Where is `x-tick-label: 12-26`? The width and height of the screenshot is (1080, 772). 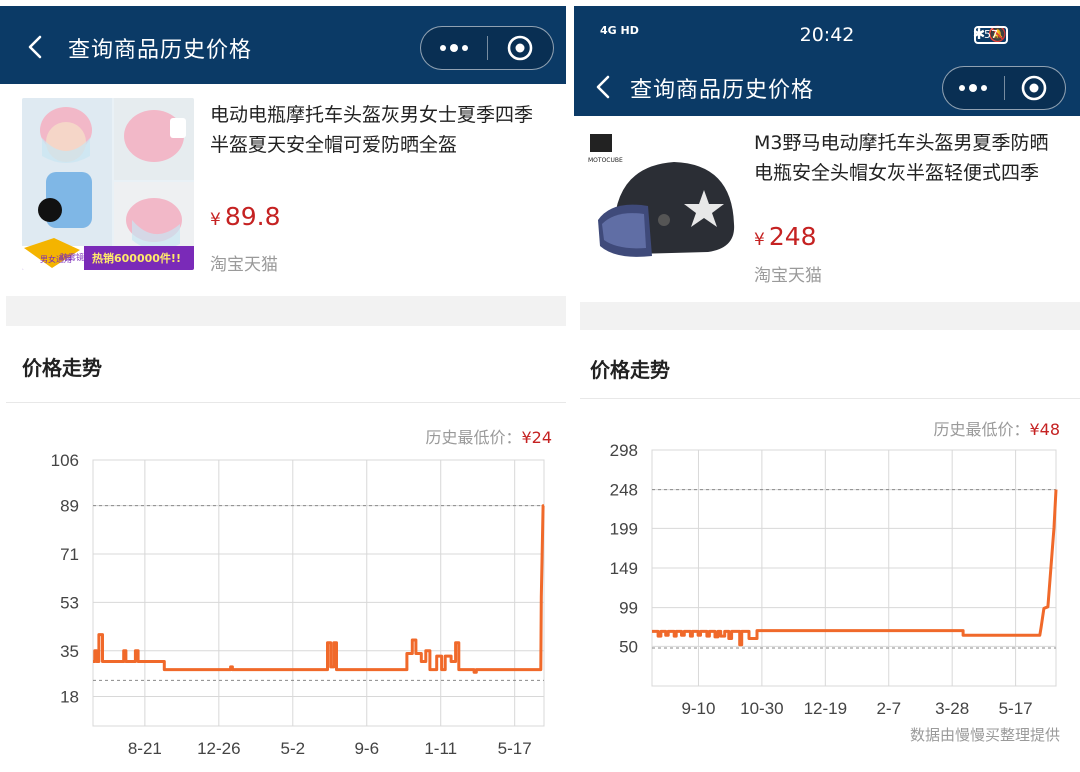
x-tick-label: 12-26 is located at coordinates (218, 748).